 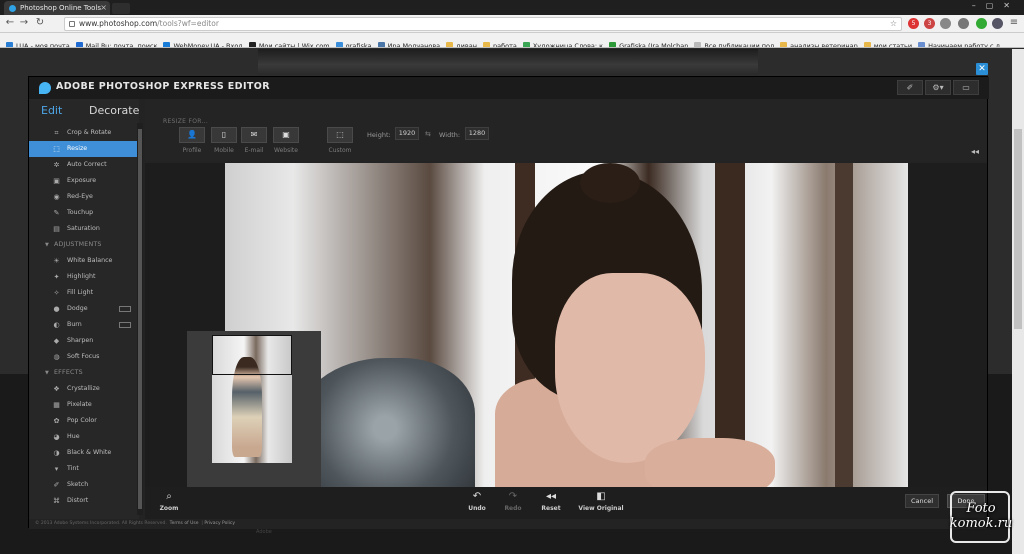 I want to click on menu-icon: ≡, so click(x=1014, y=22).